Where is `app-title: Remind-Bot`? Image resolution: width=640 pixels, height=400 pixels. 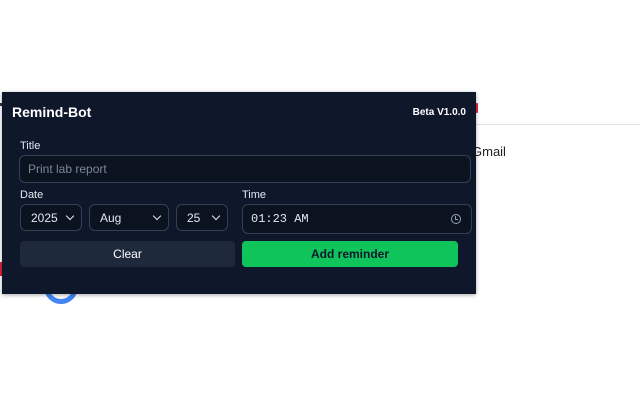 app-title: Remind-Bot is located at coordinates (52, 112).